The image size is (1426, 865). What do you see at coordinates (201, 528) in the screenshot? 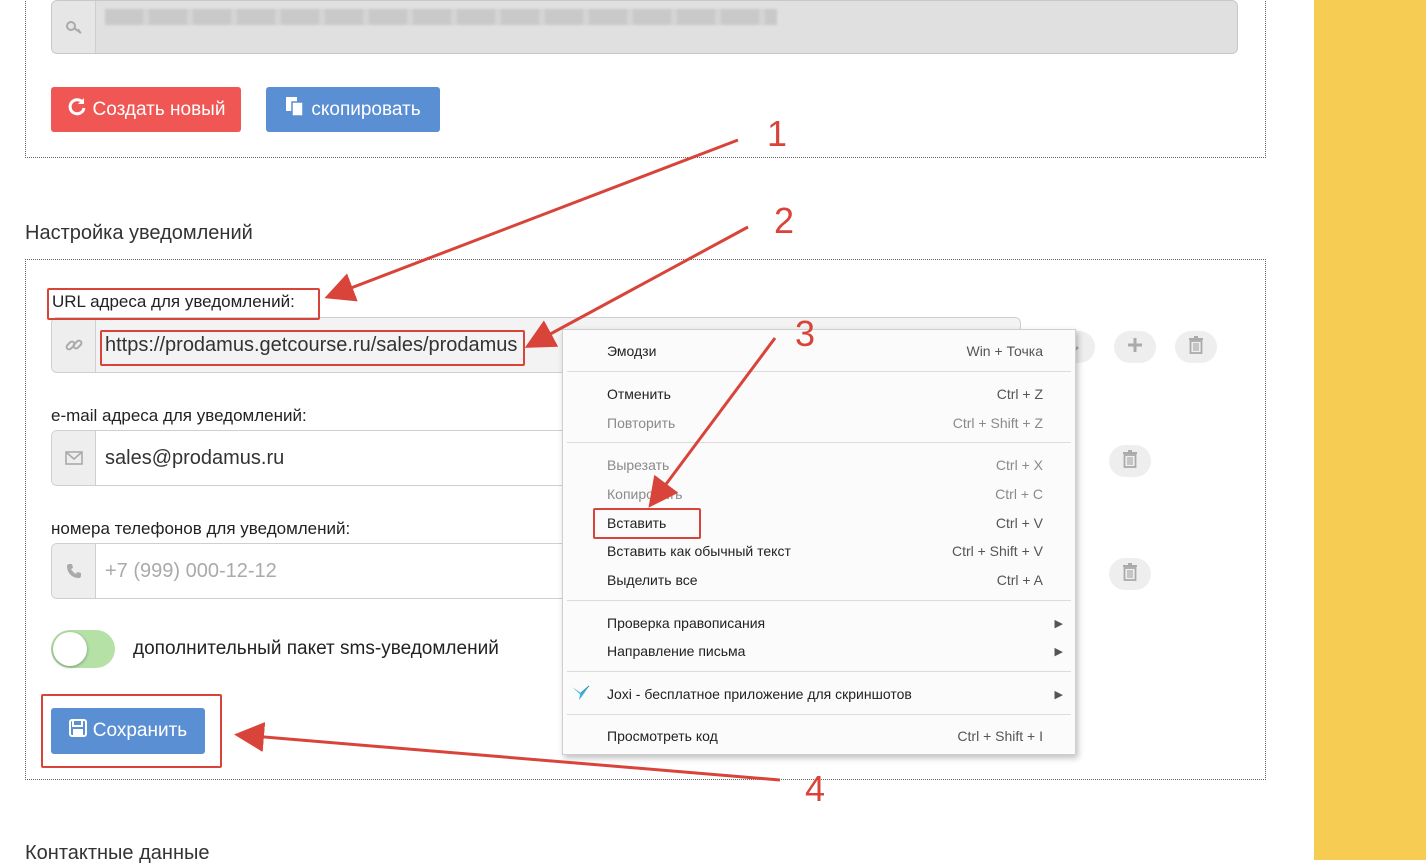
I see `phone-label: номера телефонов для уведомлений:` at bounding box center [201, 528].